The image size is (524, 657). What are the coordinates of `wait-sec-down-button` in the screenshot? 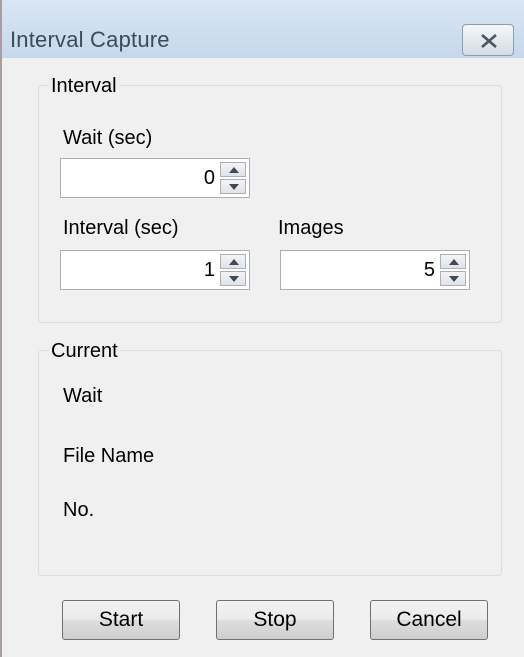 It's located at (233, 186).